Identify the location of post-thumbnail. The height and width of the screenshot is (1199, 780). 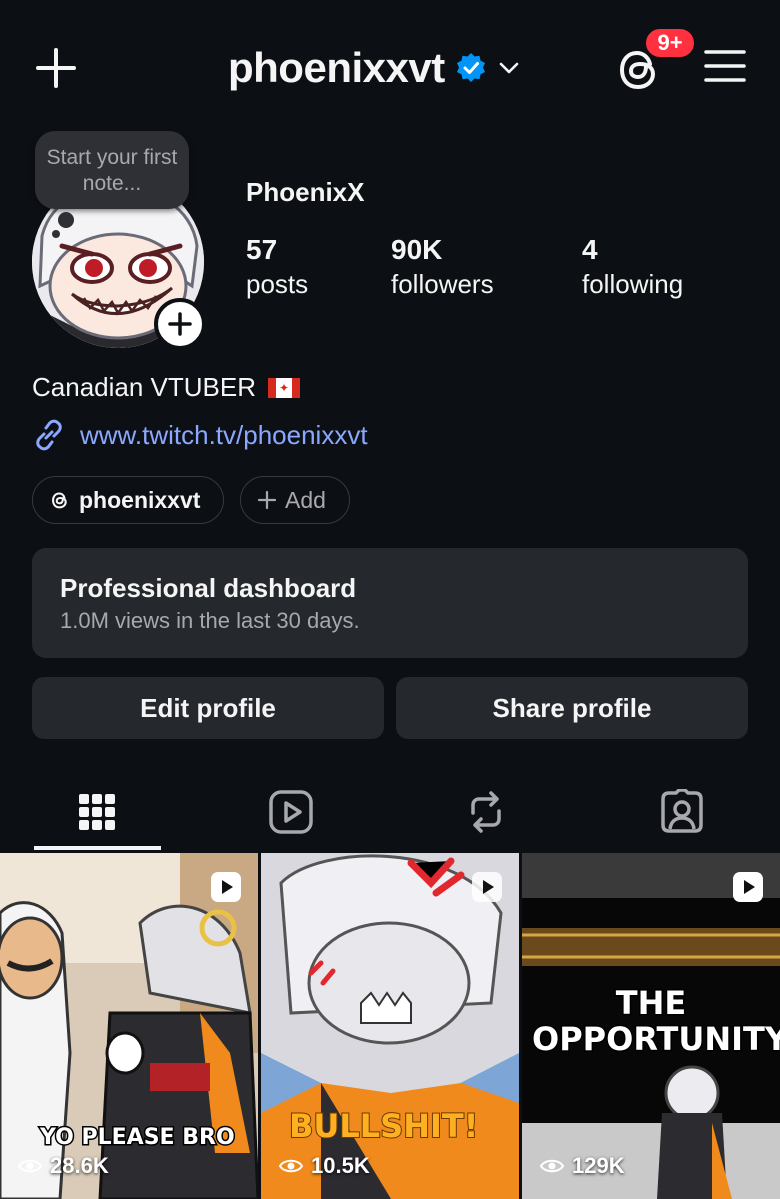
(390, 1026).